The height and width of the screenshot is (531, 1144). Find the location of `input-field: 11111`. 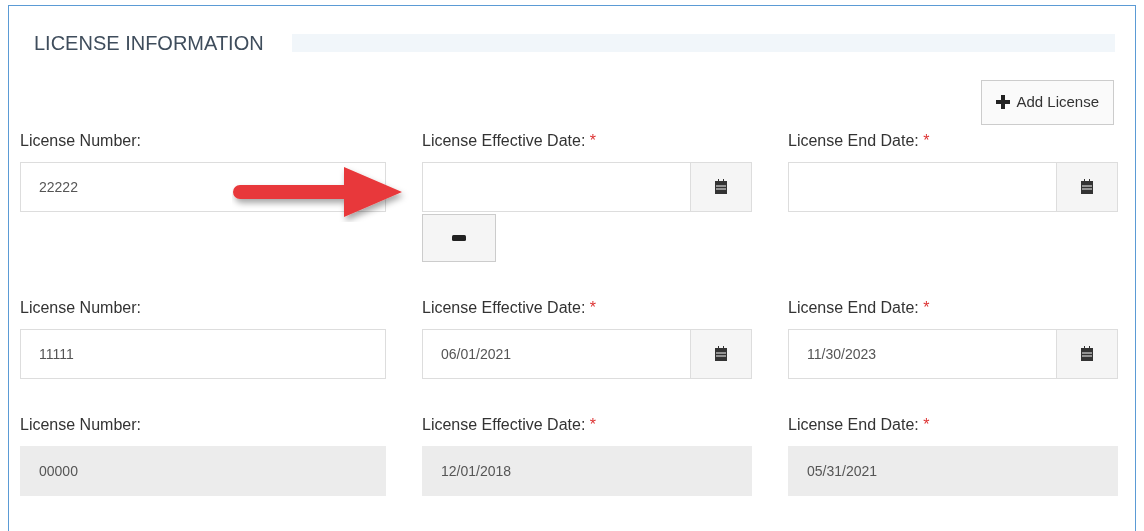

input-field: 11111 is located at coordinates (203, 353).